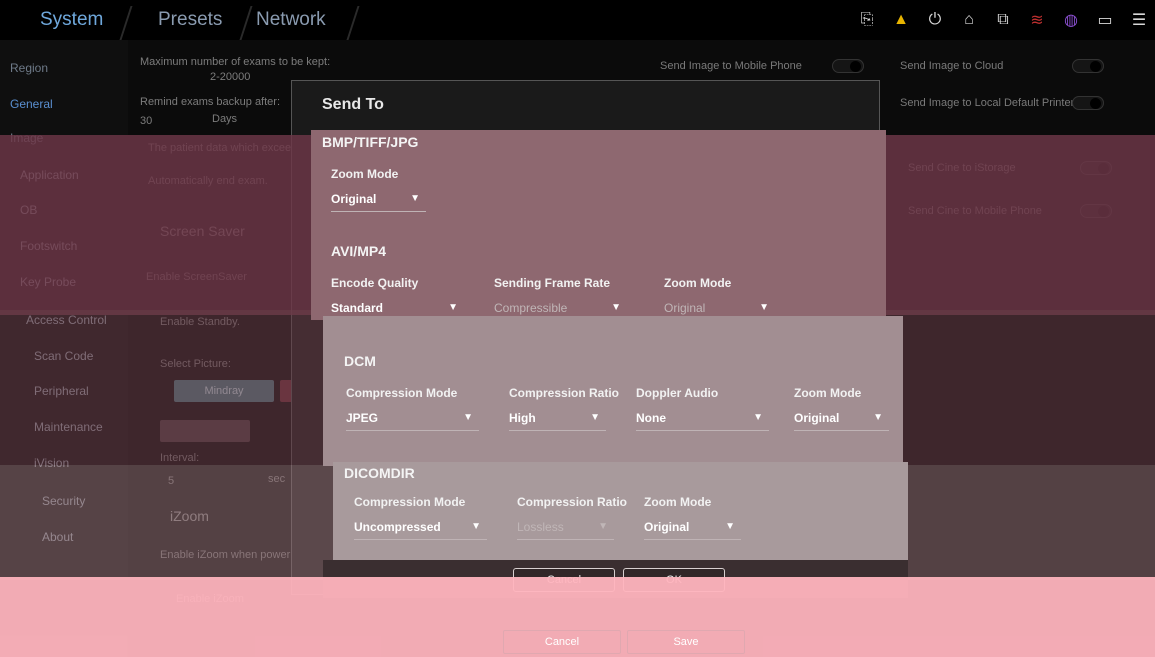 The height and width of the screenshot is (657, 1155). Describe the element at coordinates (564, 393) in the screenshot. I see `dcm-comp-ratio-label: Compression Ratio` at that location.